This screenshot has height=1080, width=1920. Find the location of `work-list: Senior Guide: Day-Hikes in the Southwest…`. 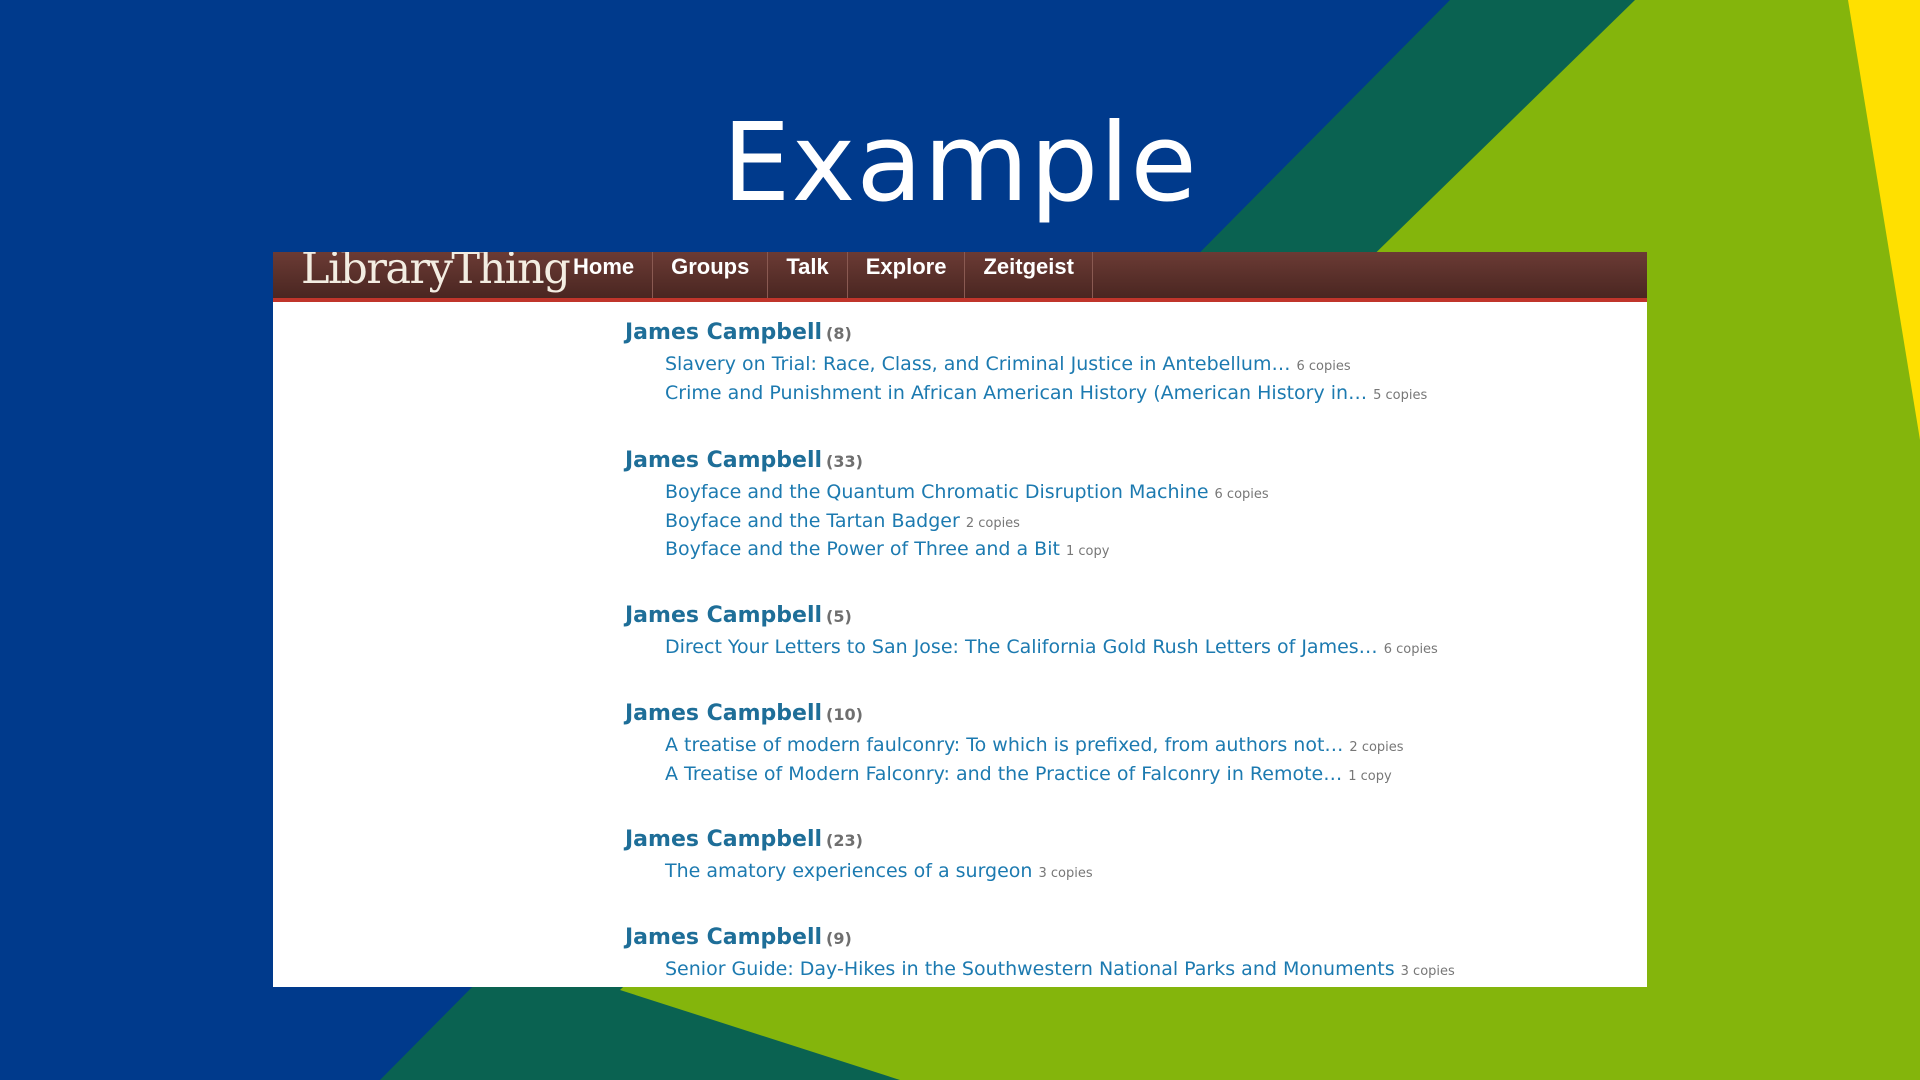

work-list: Senior Guide: Day-Hikes in the Southwest… is located at coordinates (1125, 969).